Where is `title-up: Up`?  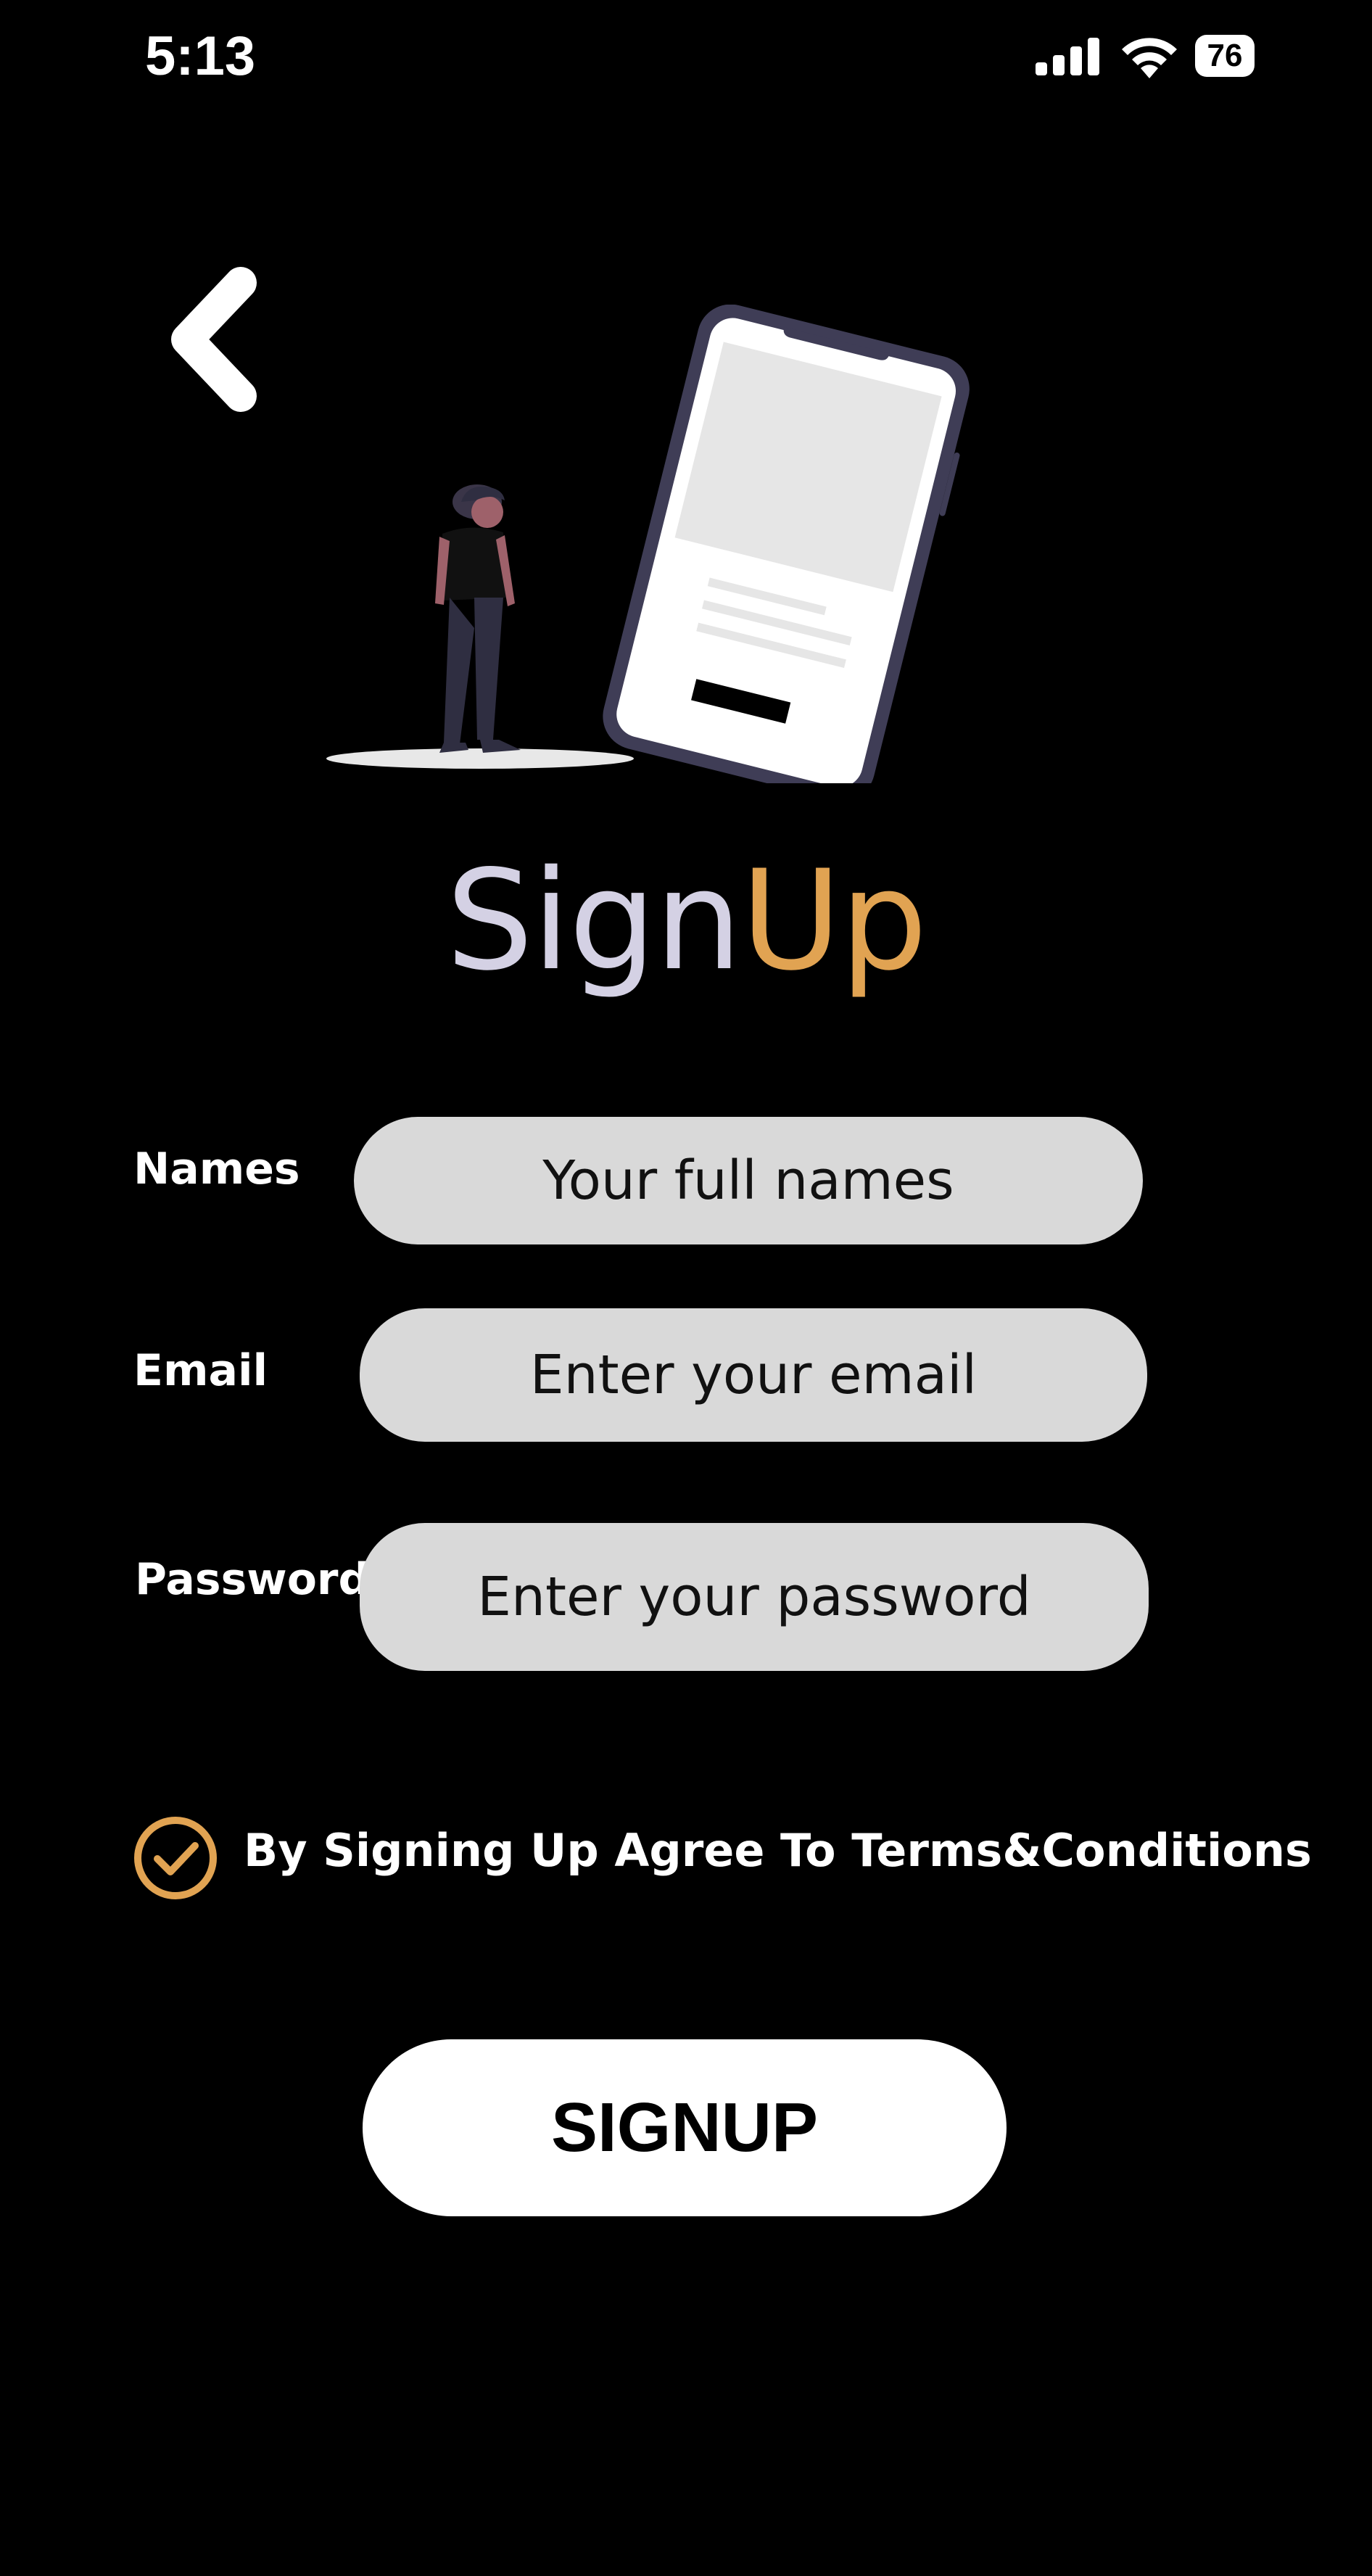 title-up: Up is located at coordinates (833, 921).